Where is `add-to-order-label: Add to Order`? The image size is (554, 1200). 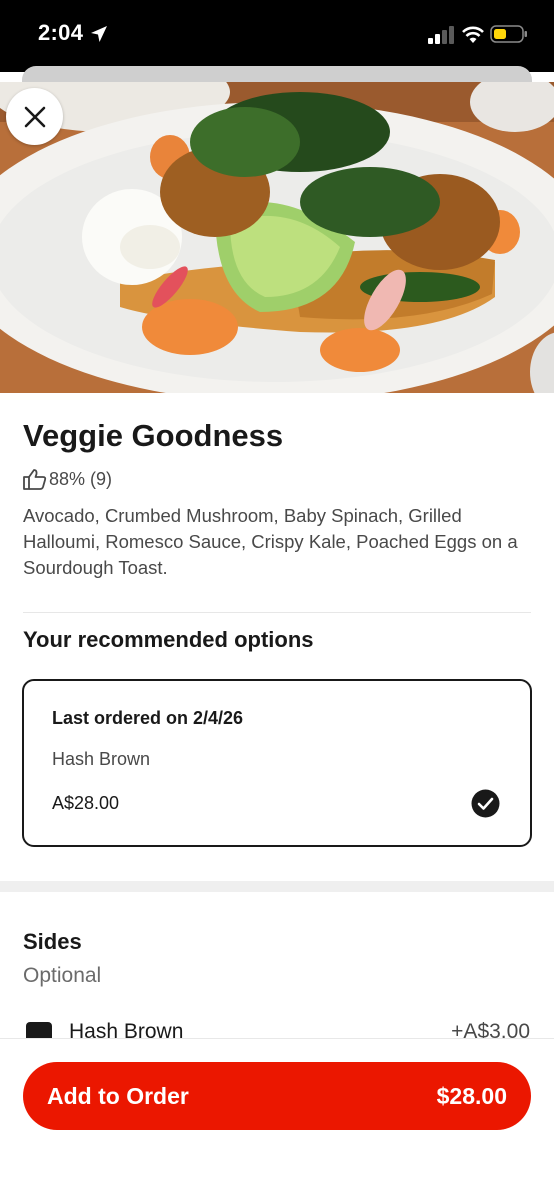
add-to-order-label: Add to Order is located at coordinates (118, 1095).